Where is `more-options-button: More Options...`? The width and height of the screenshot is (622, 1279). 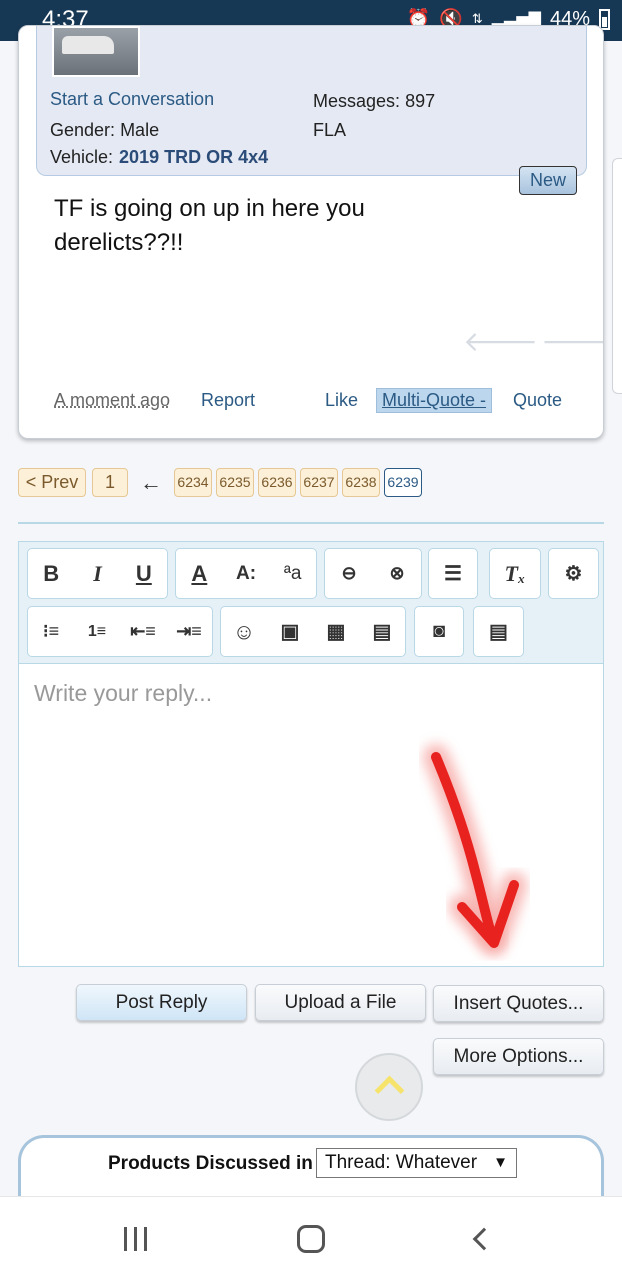
more-options-button: More Options... is located at coordinates (518, 1056).